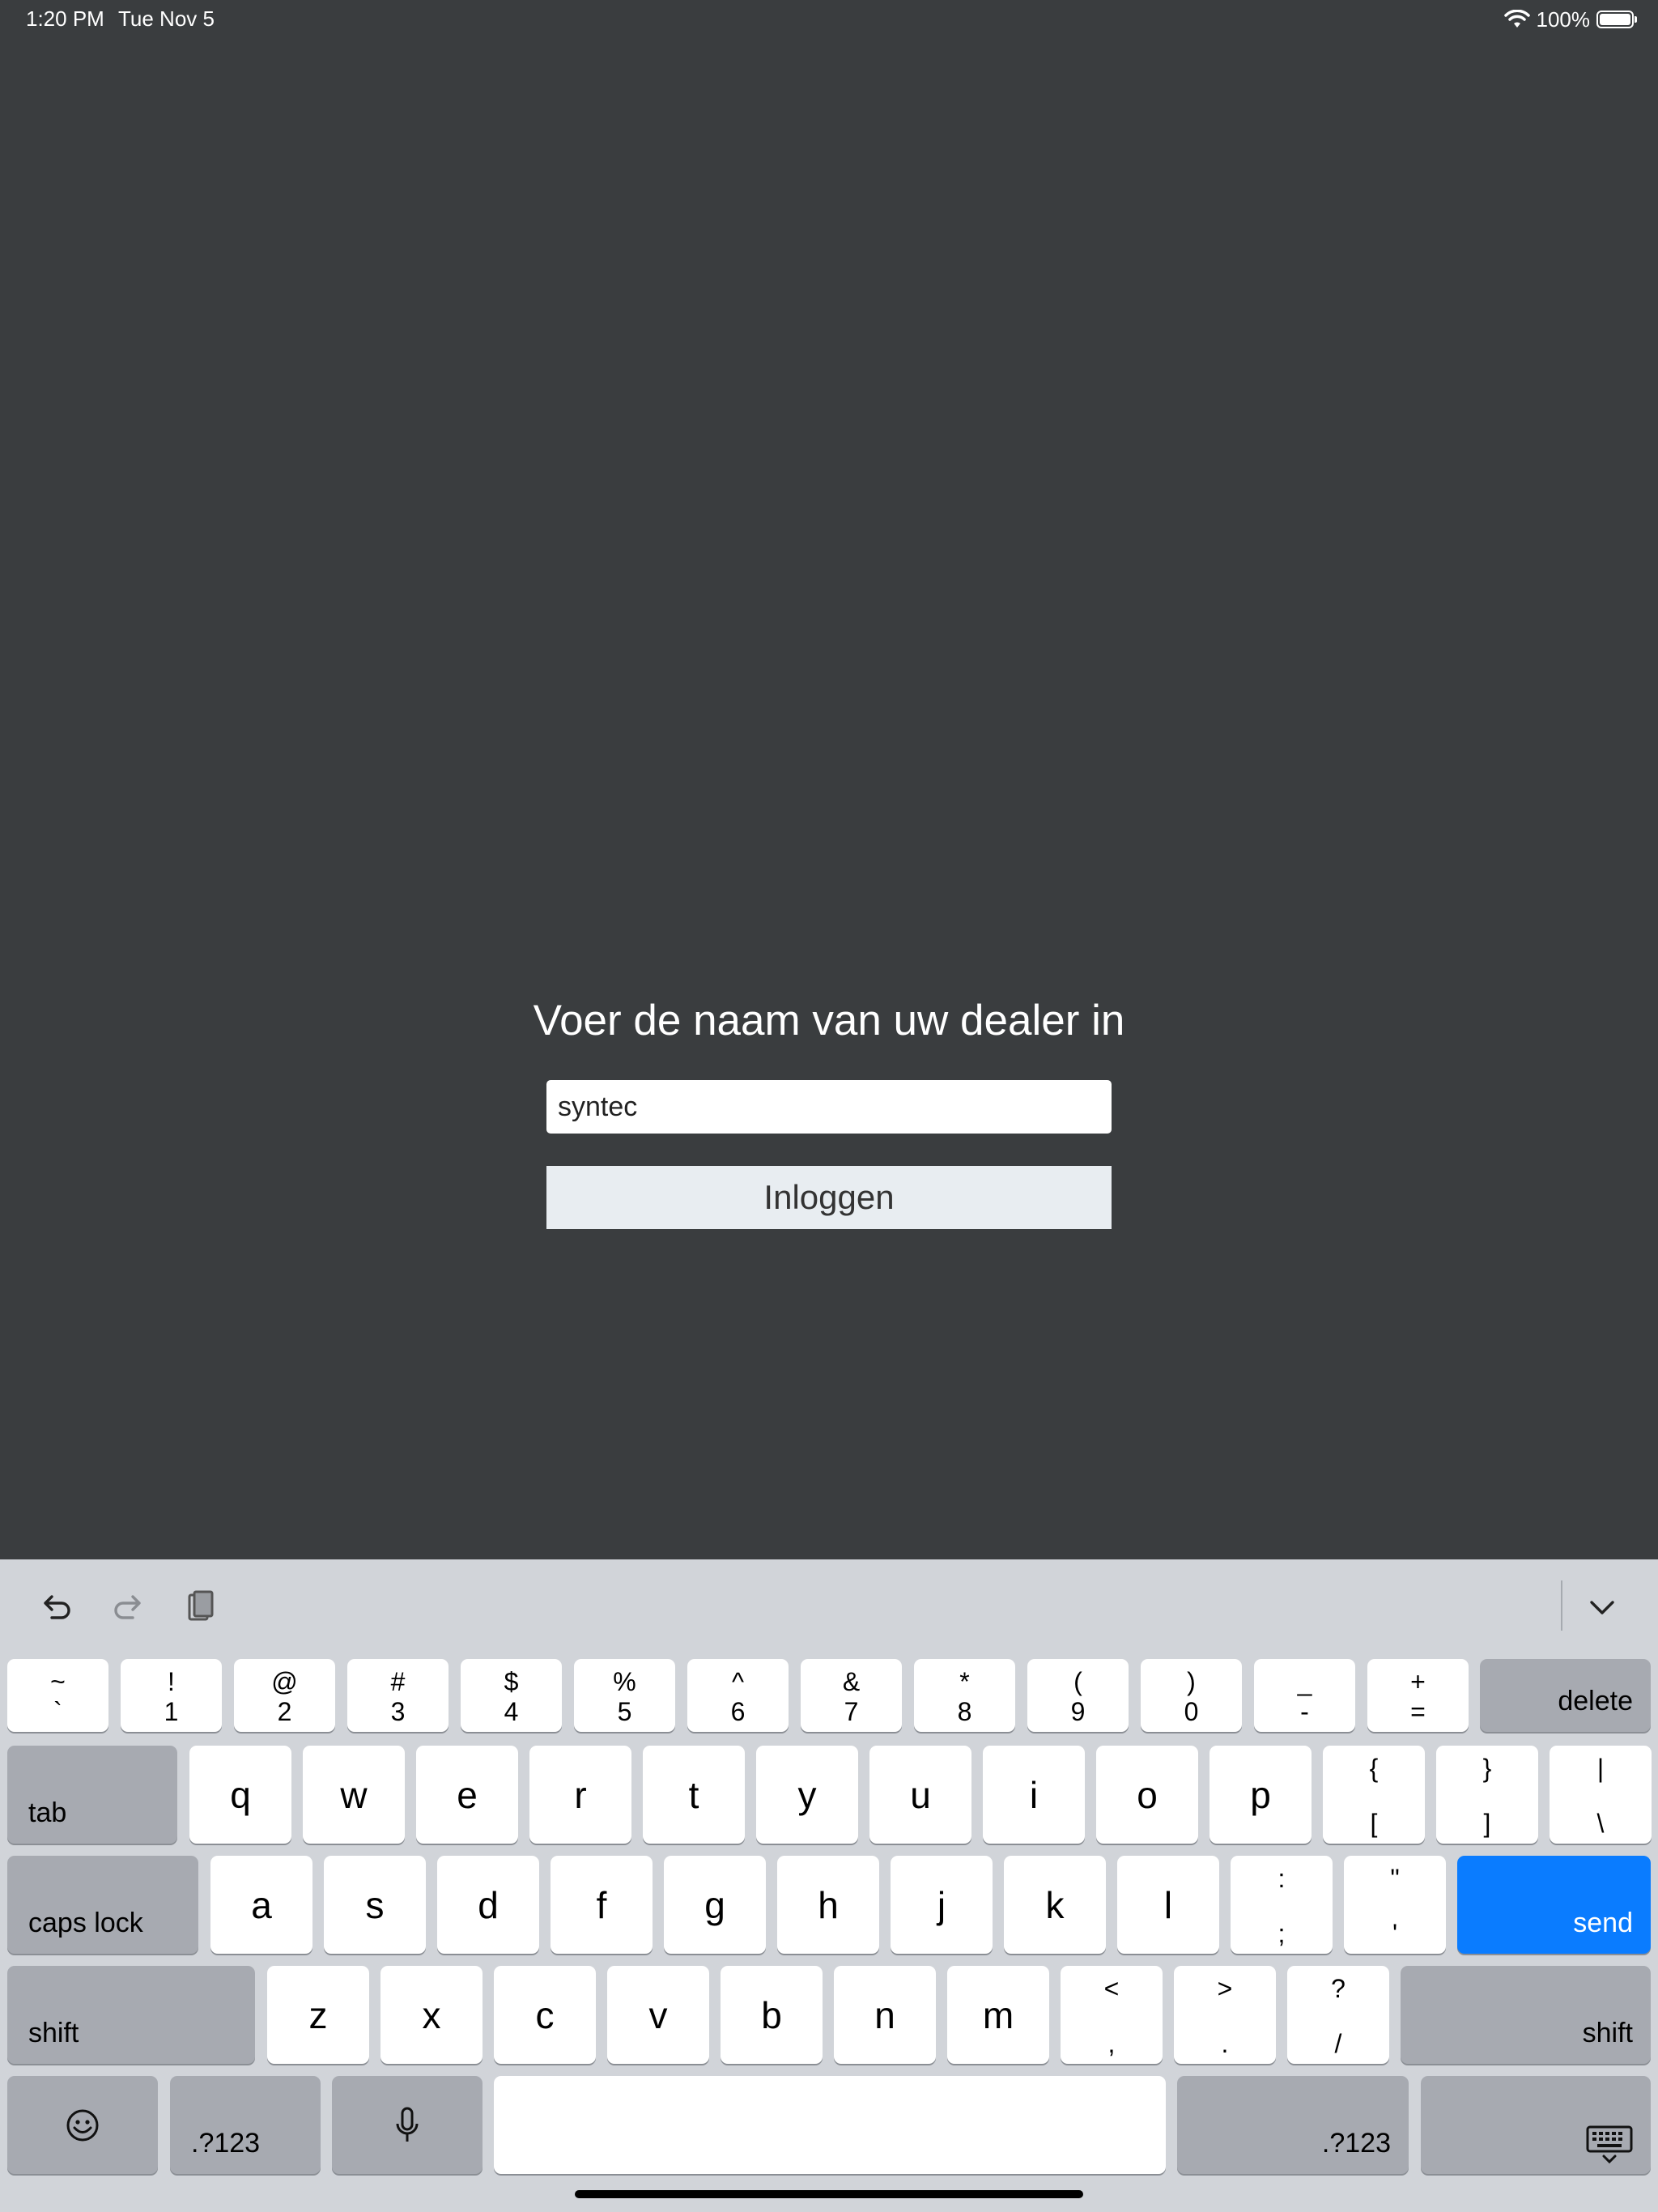 The image size is (1658, 2212). Describe the element at coordinates (102, 1905) in the screenshot. I see `caps-lock-key: caps lock` at that location.